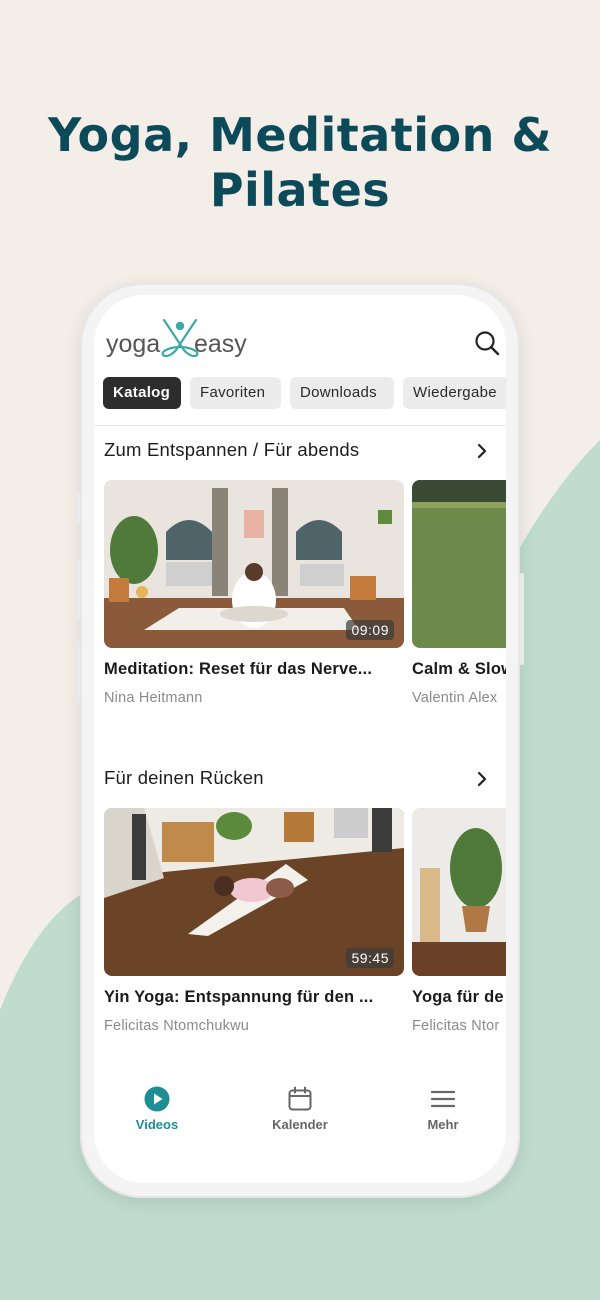 This screenshot has height=1300, width=600. I want to click on play-circle-icon, so click(157, 1099).